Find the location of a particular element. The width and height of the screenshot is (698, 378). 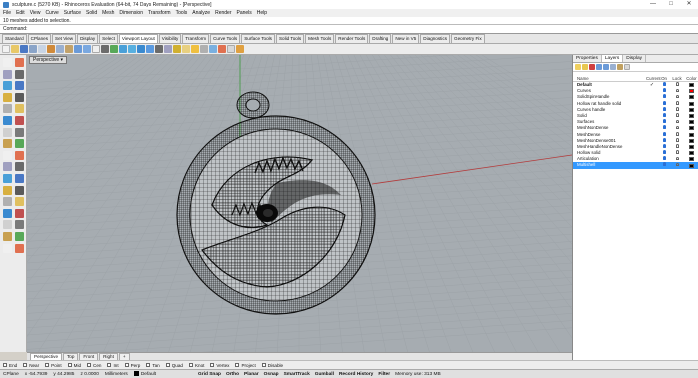

delete-layer-icon is located at coordinates (592, 67).